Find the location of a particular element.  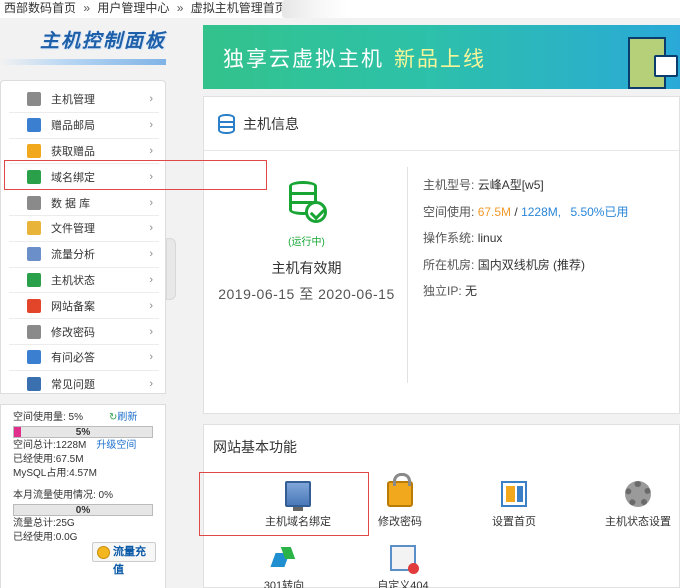

info-row-space: 空间使用: 67.5M / 1228M, 5.50%已用 is located at coordinates (525, 217).